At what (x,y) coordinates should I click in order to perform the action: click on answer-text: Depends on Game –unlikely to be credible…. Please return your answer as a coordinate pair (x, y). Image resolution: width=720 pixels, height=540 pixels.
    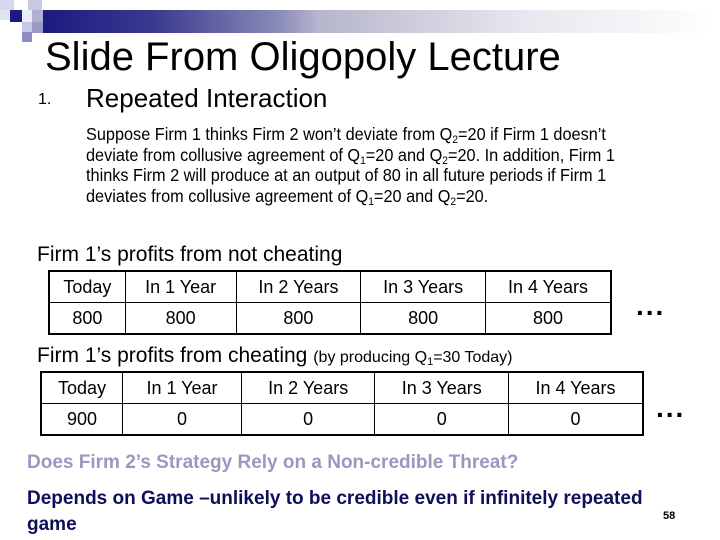
    Looking at the image, I should click on (335, 511).